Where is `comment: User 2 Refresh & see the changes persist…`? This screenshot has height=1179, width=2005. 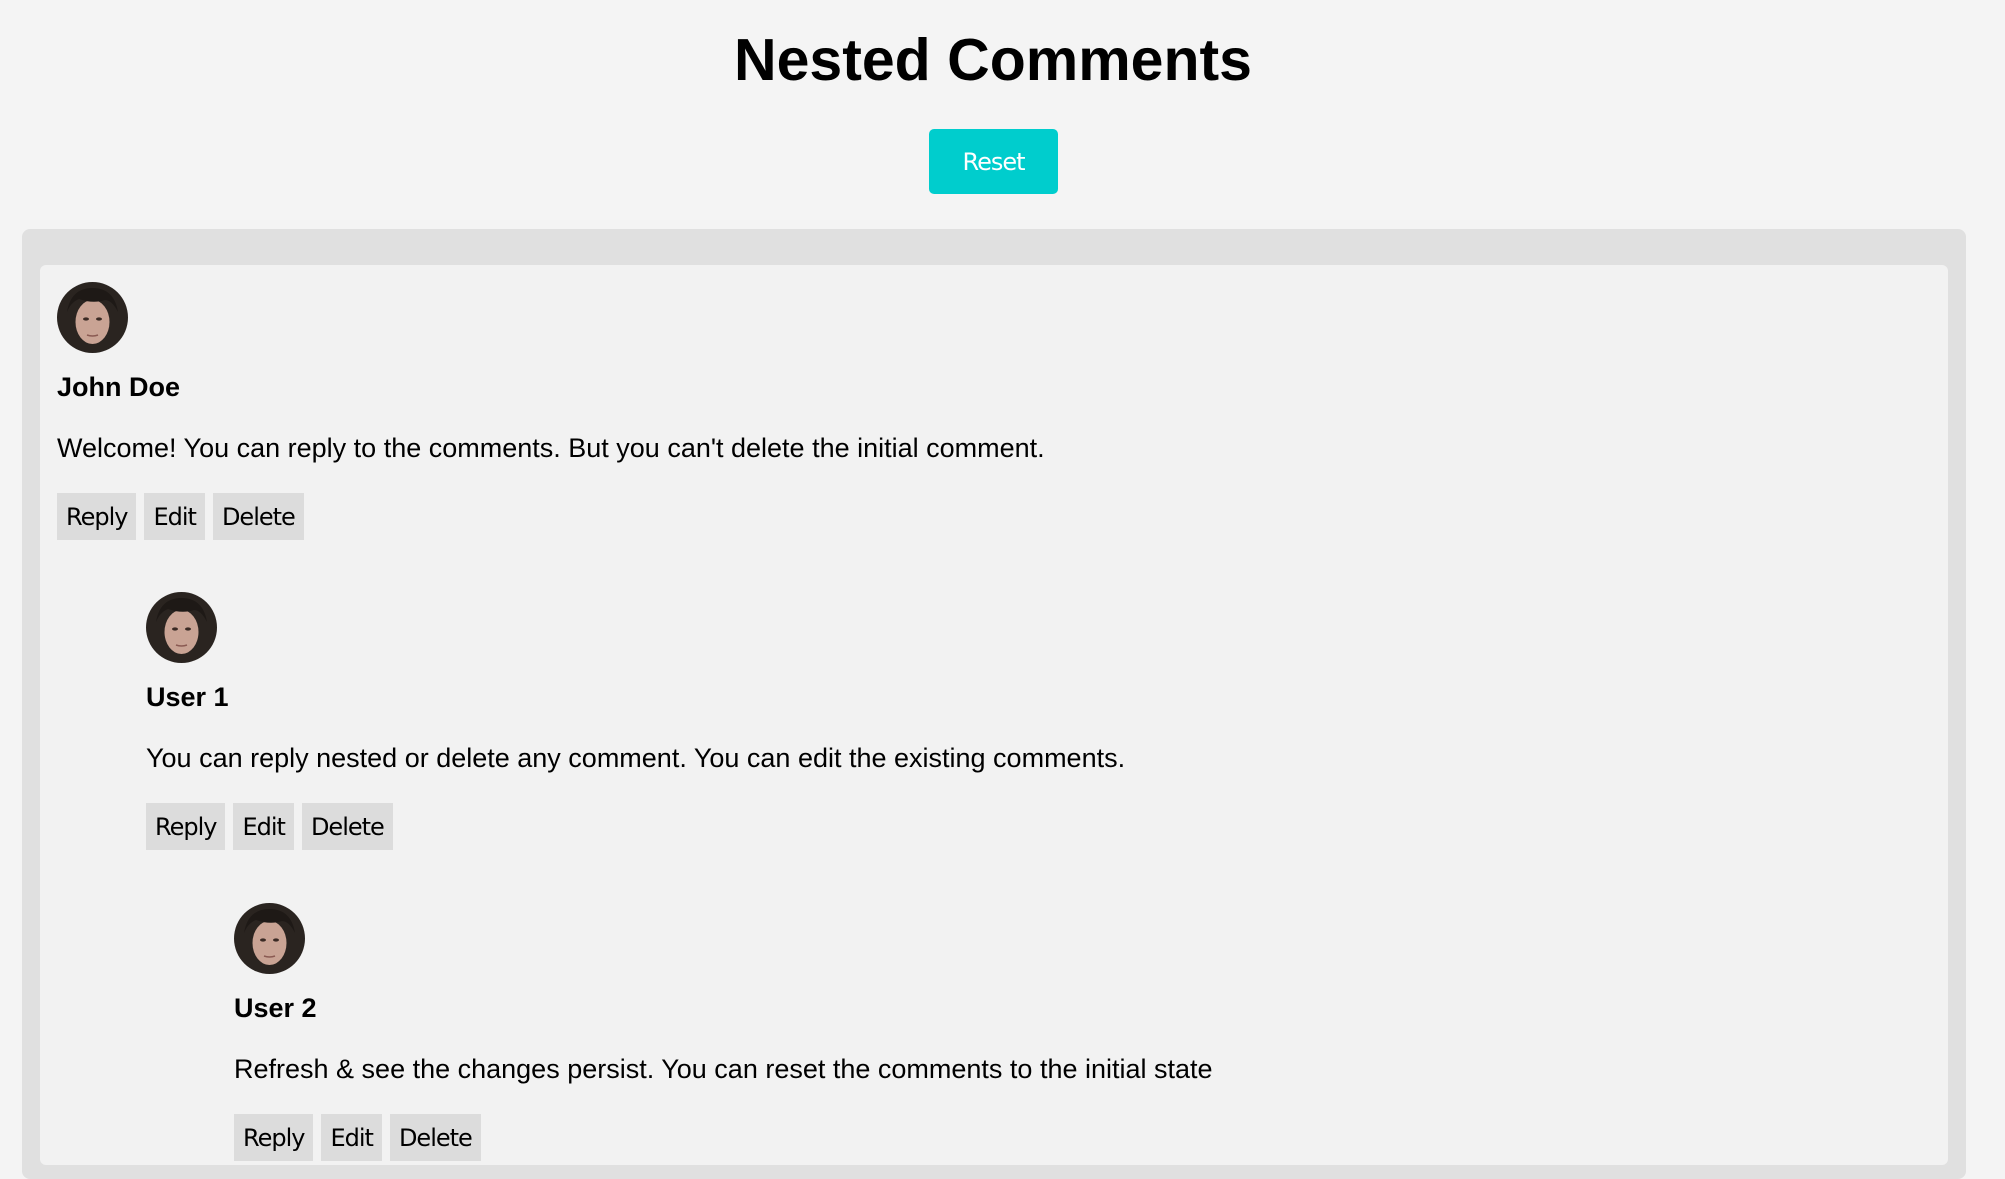
comment: User 2 Refresh & see the changes persist… is located at coordinates (723, 1032).